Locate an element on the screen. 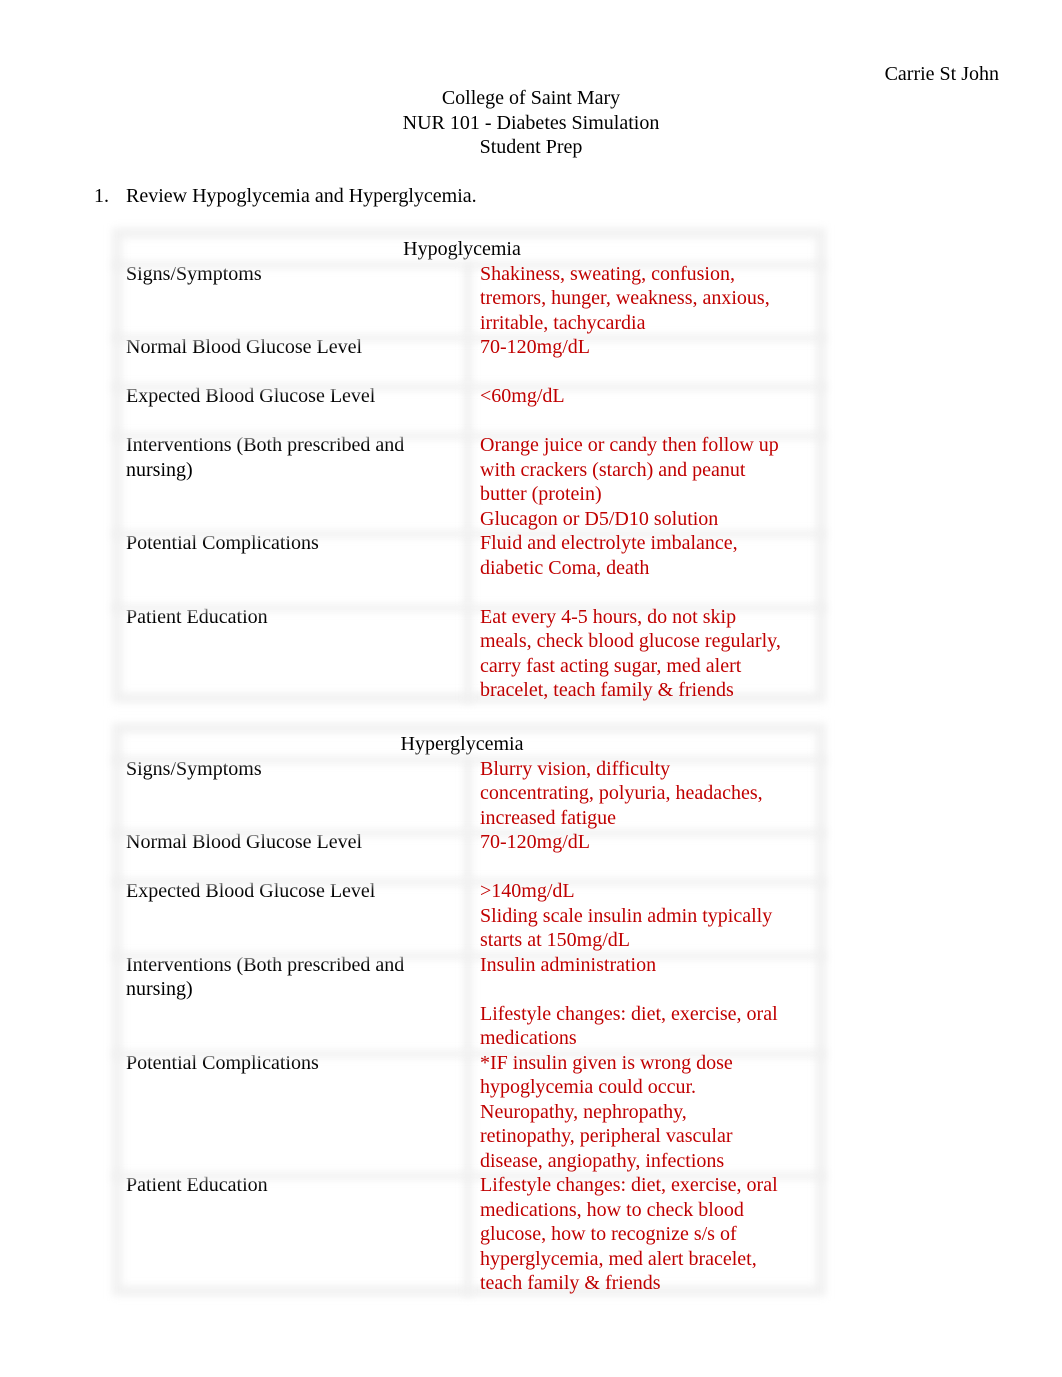 Image resolution: width=1062 pixels, height=1377 pixels. row-answer-line: >140mg/dL is located at coordinates (527, 891).